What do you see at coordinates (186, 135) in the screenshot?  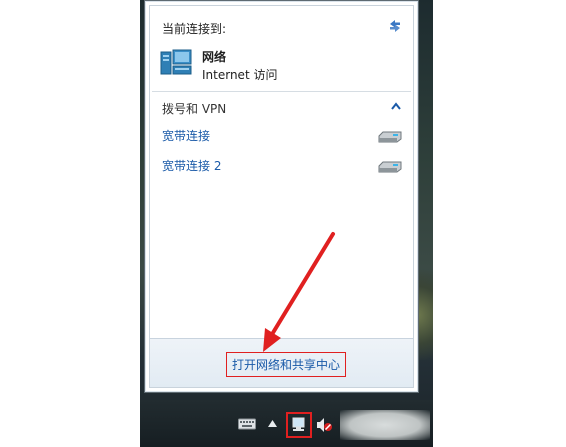 I see `connection-item-broadband: 宽带连接` at bounding box center [186, 135].